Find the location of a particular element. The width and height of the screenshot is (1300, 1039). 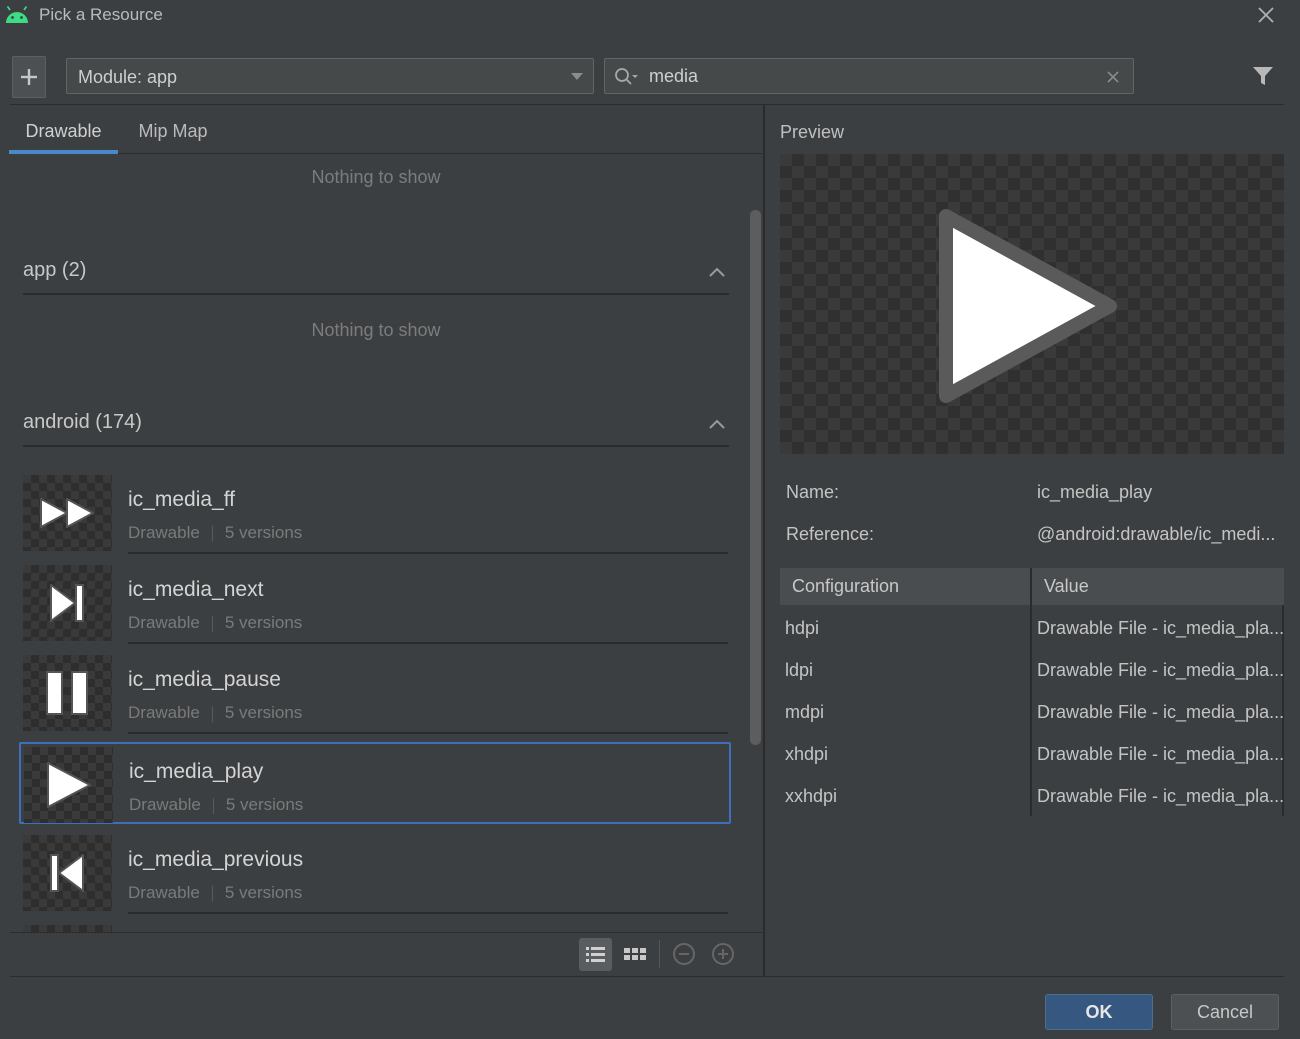

resource-name: ic_media_next is located at coordinates (196, 589).